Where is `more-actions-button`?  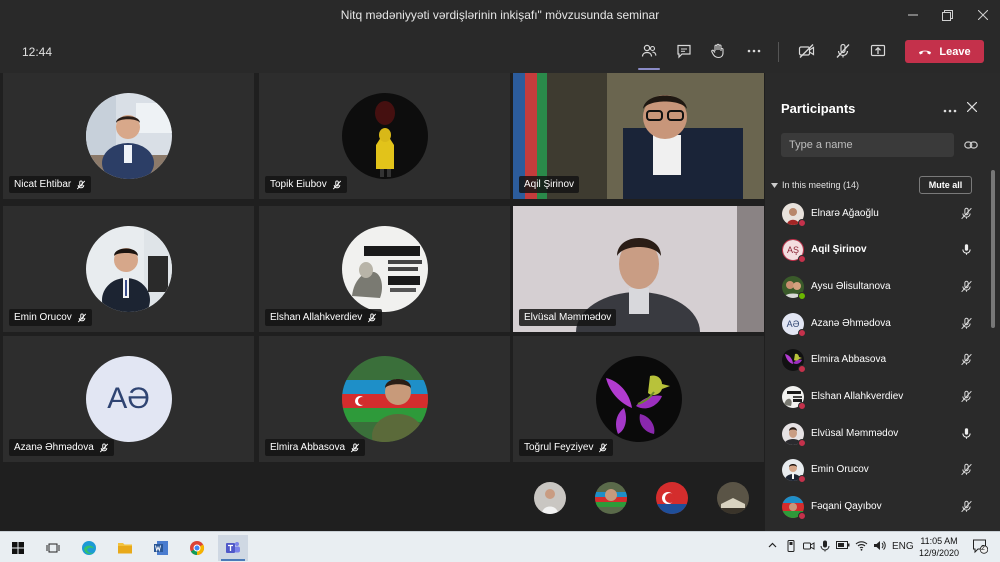 more-actions-button is located at coordinates (754, 51).